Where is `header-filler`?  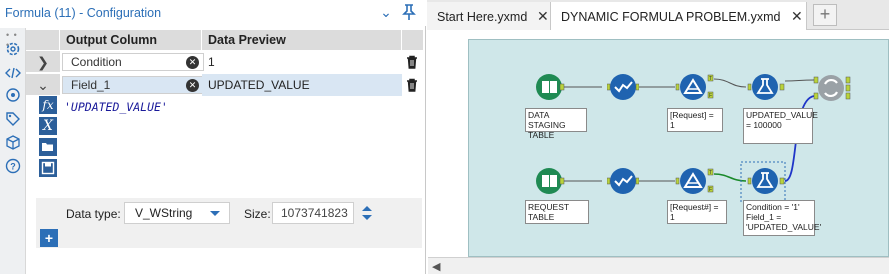 header-filler is located at coordinates (413, 40).